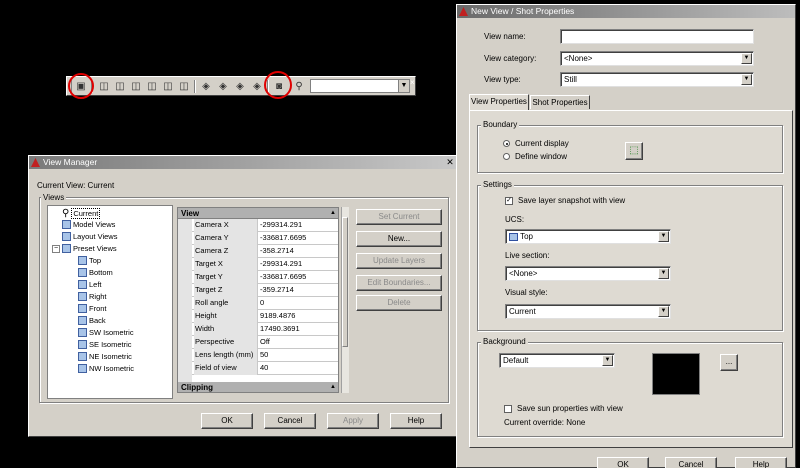 The image size is (800, 468). What do you see at coordinates (560, 102) in the screenshot?
I see `tab-shot-properties: Shot Properties` at bounding box center [560, 102].